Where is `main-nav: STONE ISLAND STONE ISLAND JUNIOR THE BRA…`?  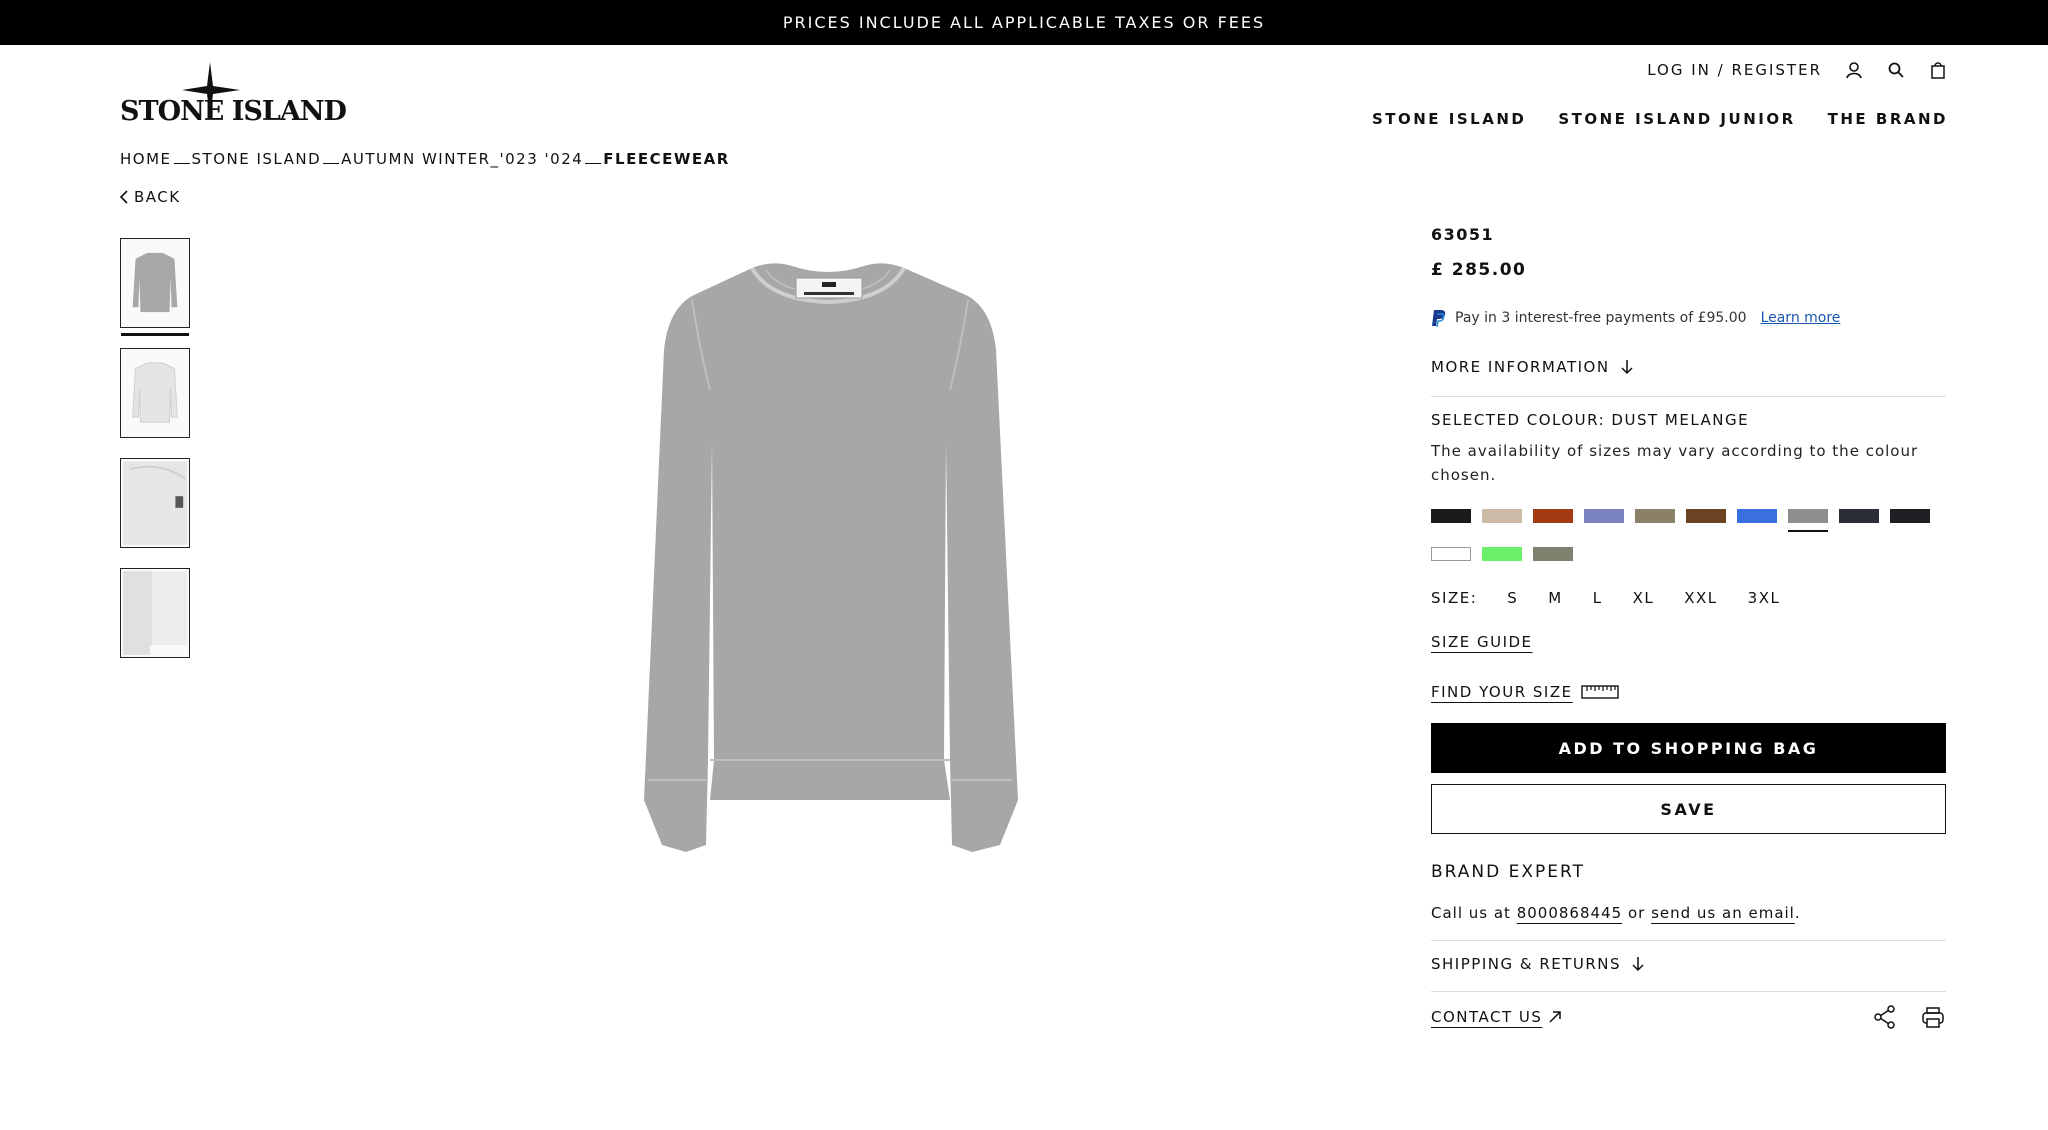 main-nav: STONE ISLAND STONE ISLAND JUNIOR THE BRA… is located at coordinates (1660, 119).